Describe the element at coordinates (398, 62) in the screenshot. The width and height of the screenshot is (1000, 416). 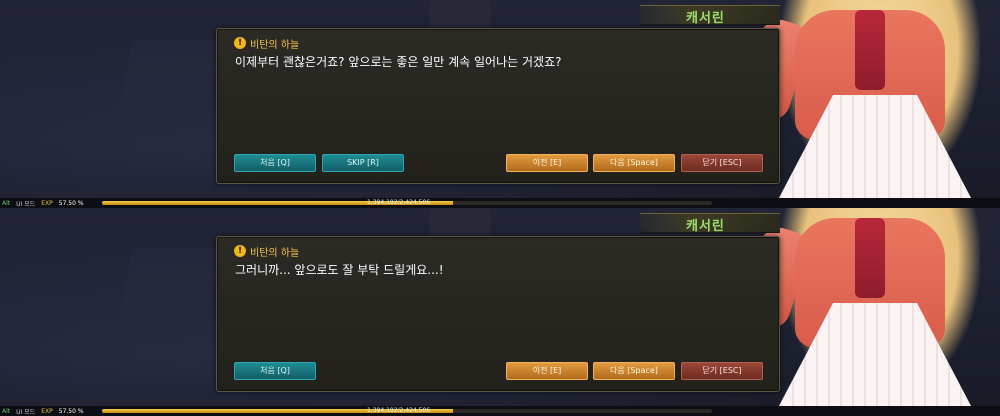
I see `dialog-message: 이제부터 괜찮은거죠? 앞으로는 좋은 일만 계속 일어나는 거겠죠?` at that location.